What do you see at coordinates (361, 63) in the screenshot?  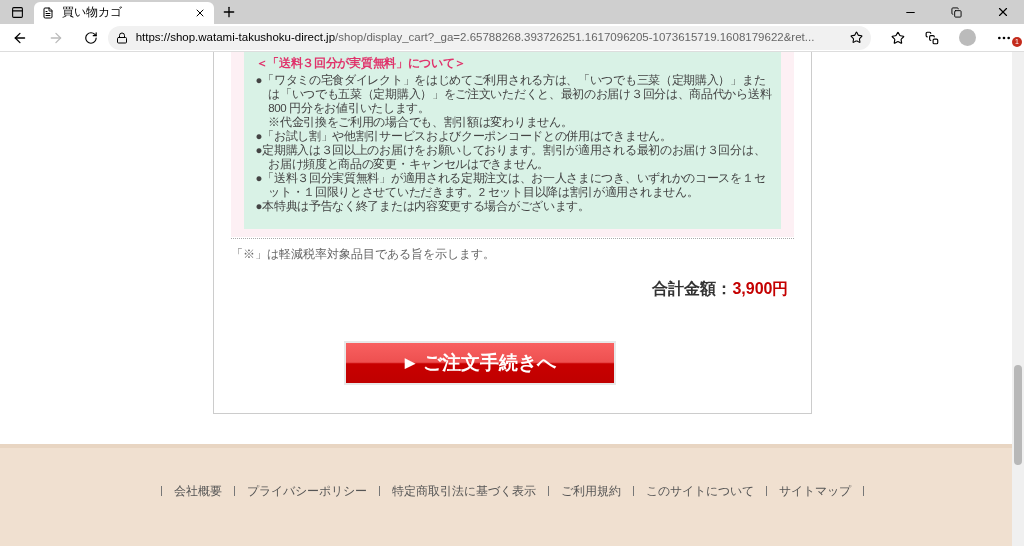 I see `notice-heading: ＜「送料３回分が実質無料」について＞` at bounding box center [361, 63].